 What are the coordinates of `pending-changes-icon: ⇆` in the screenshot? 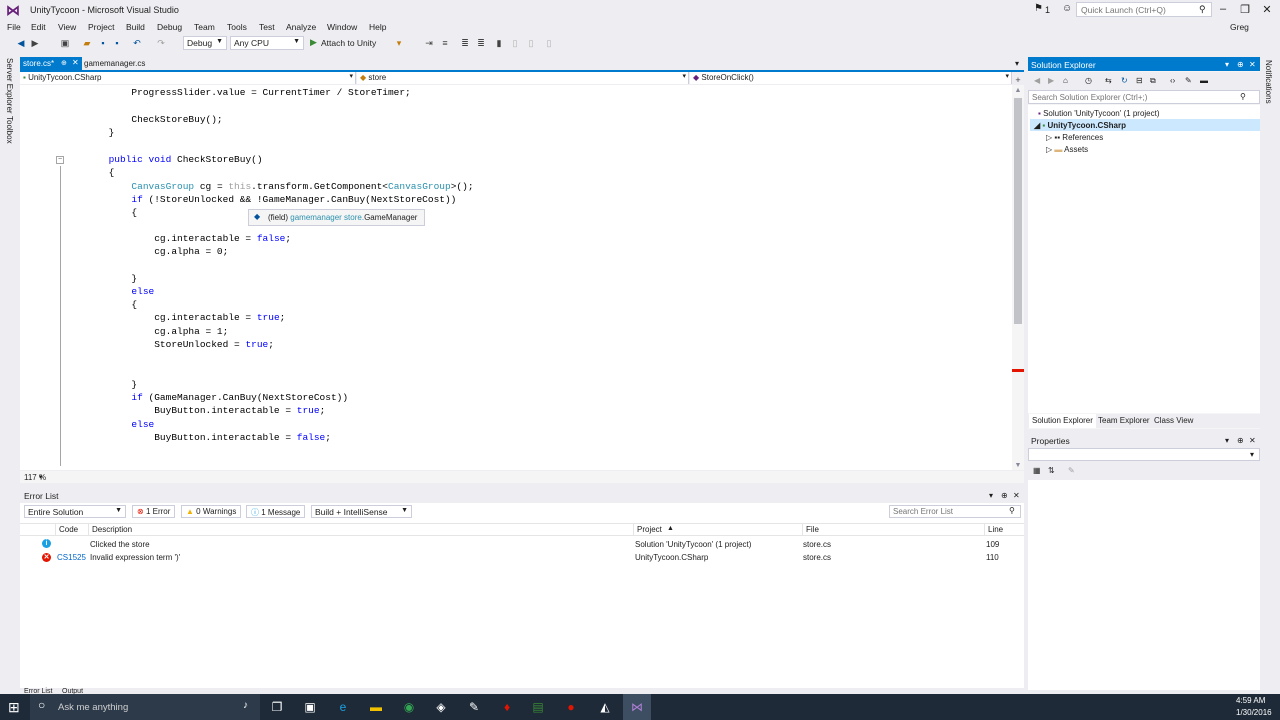 It's located at (1108, 80).